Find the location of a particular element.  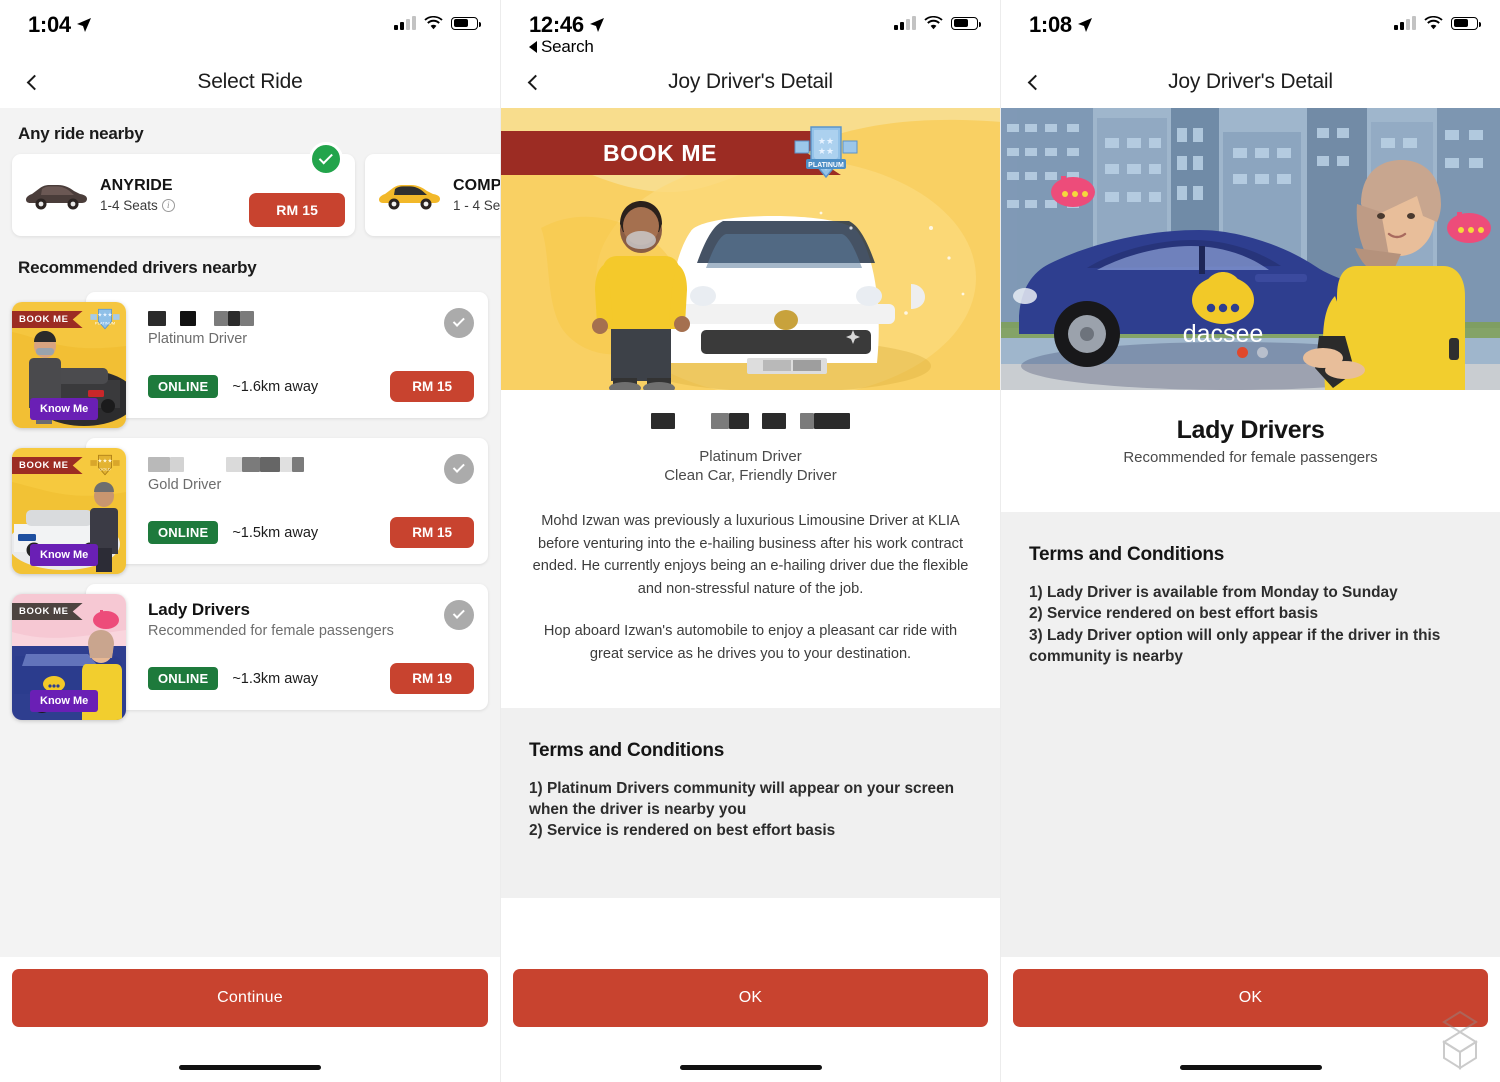

ride-seats-text: 1-4 Seats is located at coordinates (129, 205).